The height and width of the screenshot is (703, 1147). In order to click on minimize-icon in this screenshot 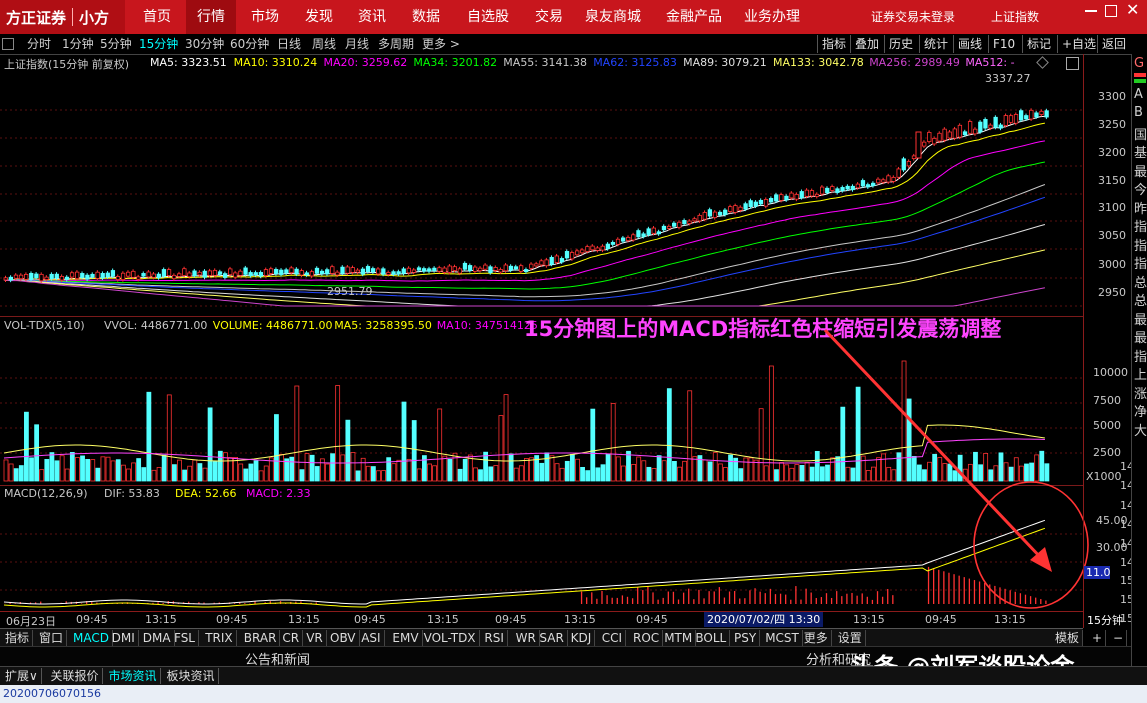, I will do `click(1091, 11)`.